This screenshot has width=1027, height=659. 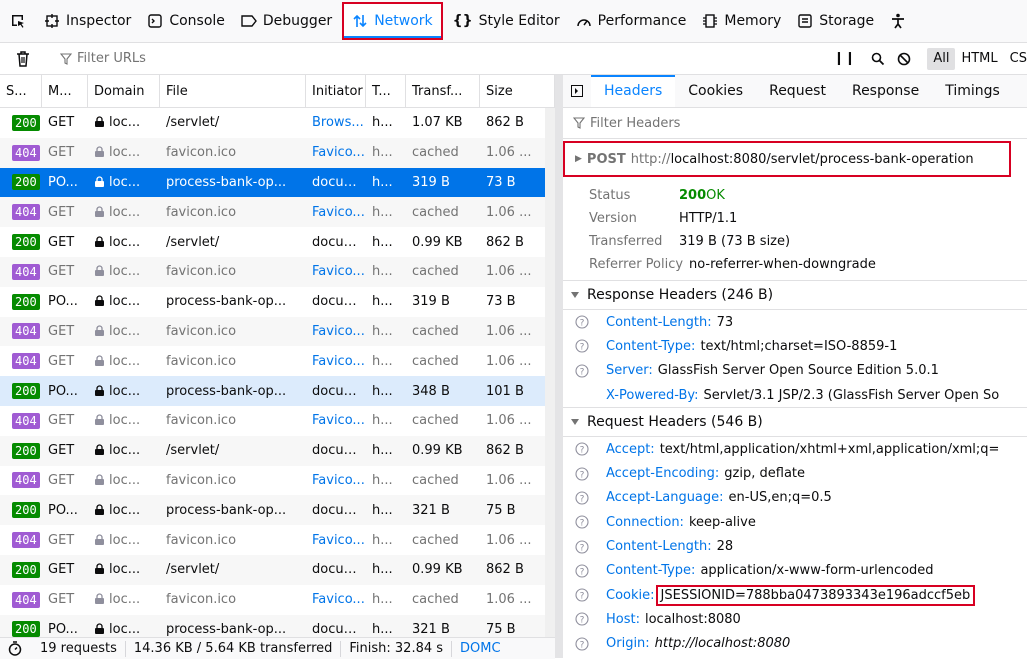 I want to click on filter-type-css: CS, so click(x=1015, y=59).